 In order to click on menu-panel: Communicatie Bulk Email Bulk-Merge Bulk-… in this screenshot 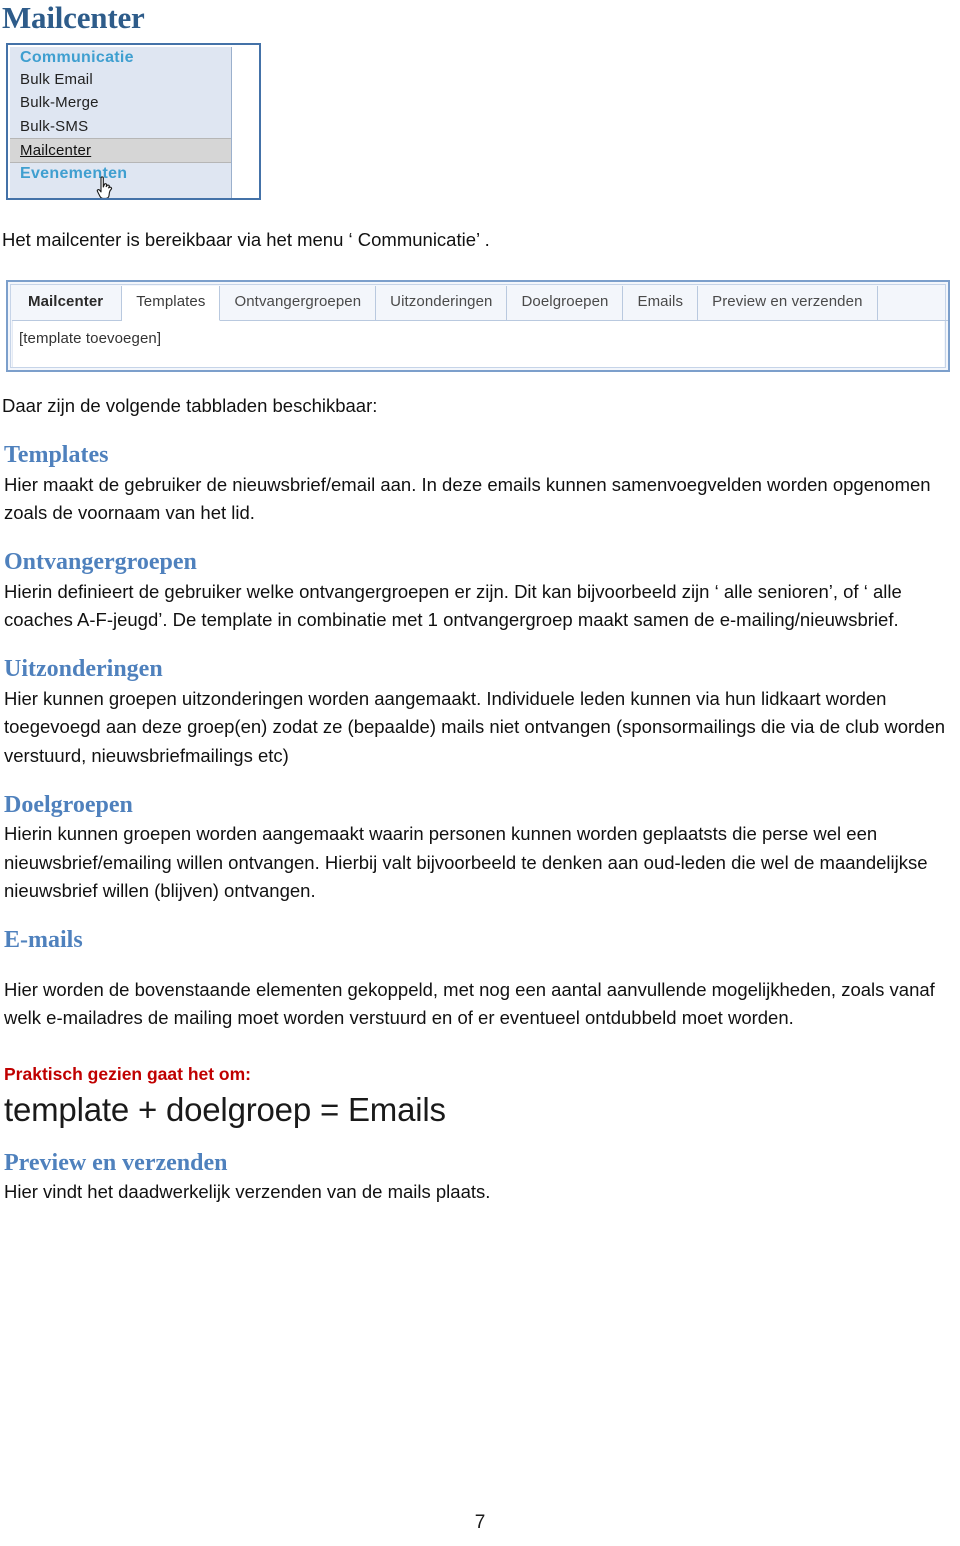, I will do `click(121, 122)`.